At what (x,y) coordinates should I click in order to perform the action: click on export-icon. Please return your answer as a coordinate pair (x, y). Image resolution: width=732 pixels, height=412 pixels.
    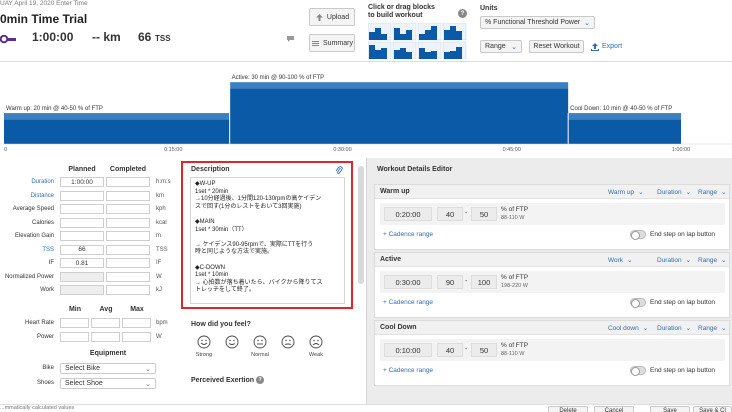
    Looking at the image, I should click on (595, 46).